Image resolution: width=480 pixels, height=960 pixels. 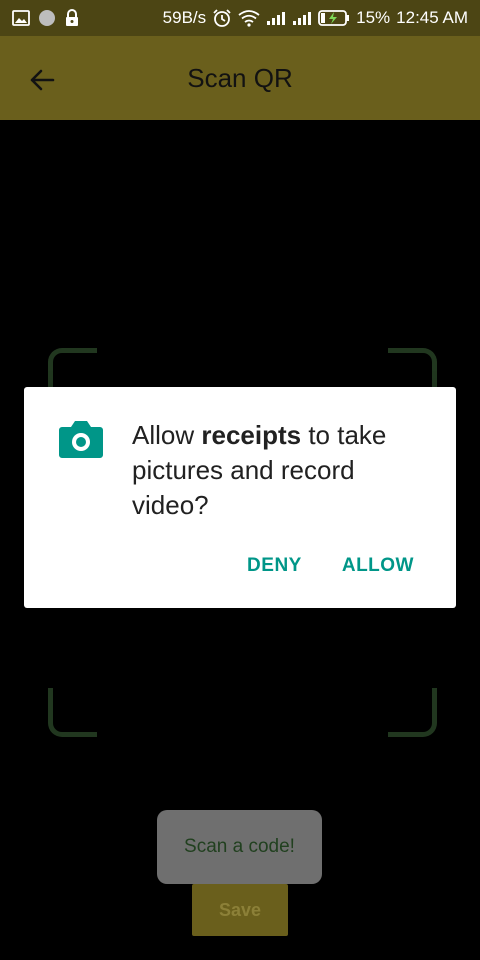 I want to click on status-bar: 59B/s 15% 12:45 AM, so click(x=240, y=18).